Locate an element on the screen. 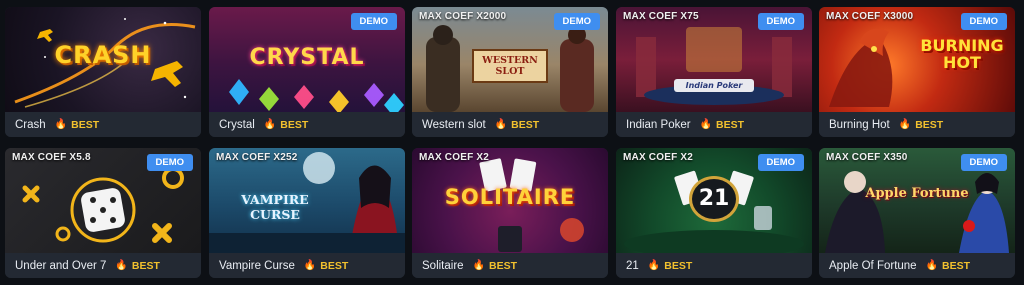 The image size is (1024, 285). game-title: Crystal is located at coordinates (237, 124).